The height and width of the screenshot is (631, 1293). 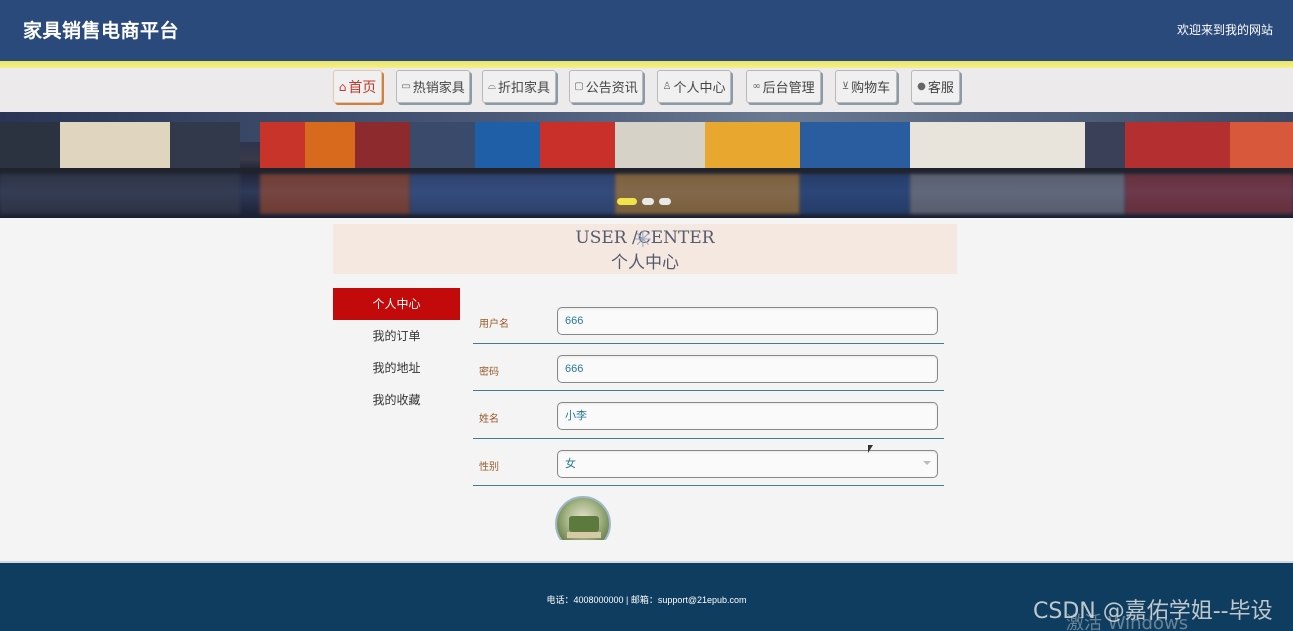 What do you see at coordinates (570, 463) in the screenshot?
I see `gender-selected-value: 女` at bounding box center [570, 463].